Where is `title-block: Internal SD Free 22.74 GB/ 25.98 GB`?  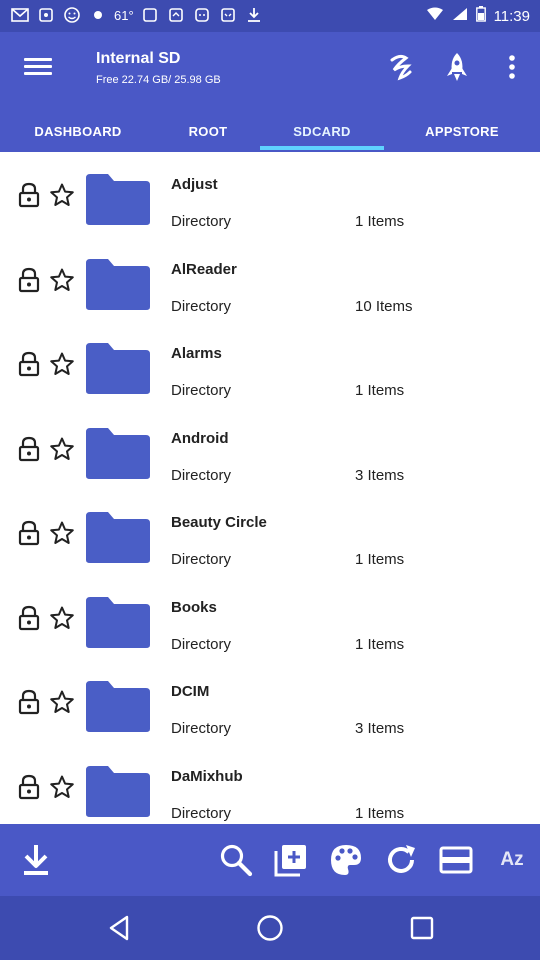
title-block: Internal SD Free 22.74 GB/ 25.98 GB is located at coordinates (158, 68).